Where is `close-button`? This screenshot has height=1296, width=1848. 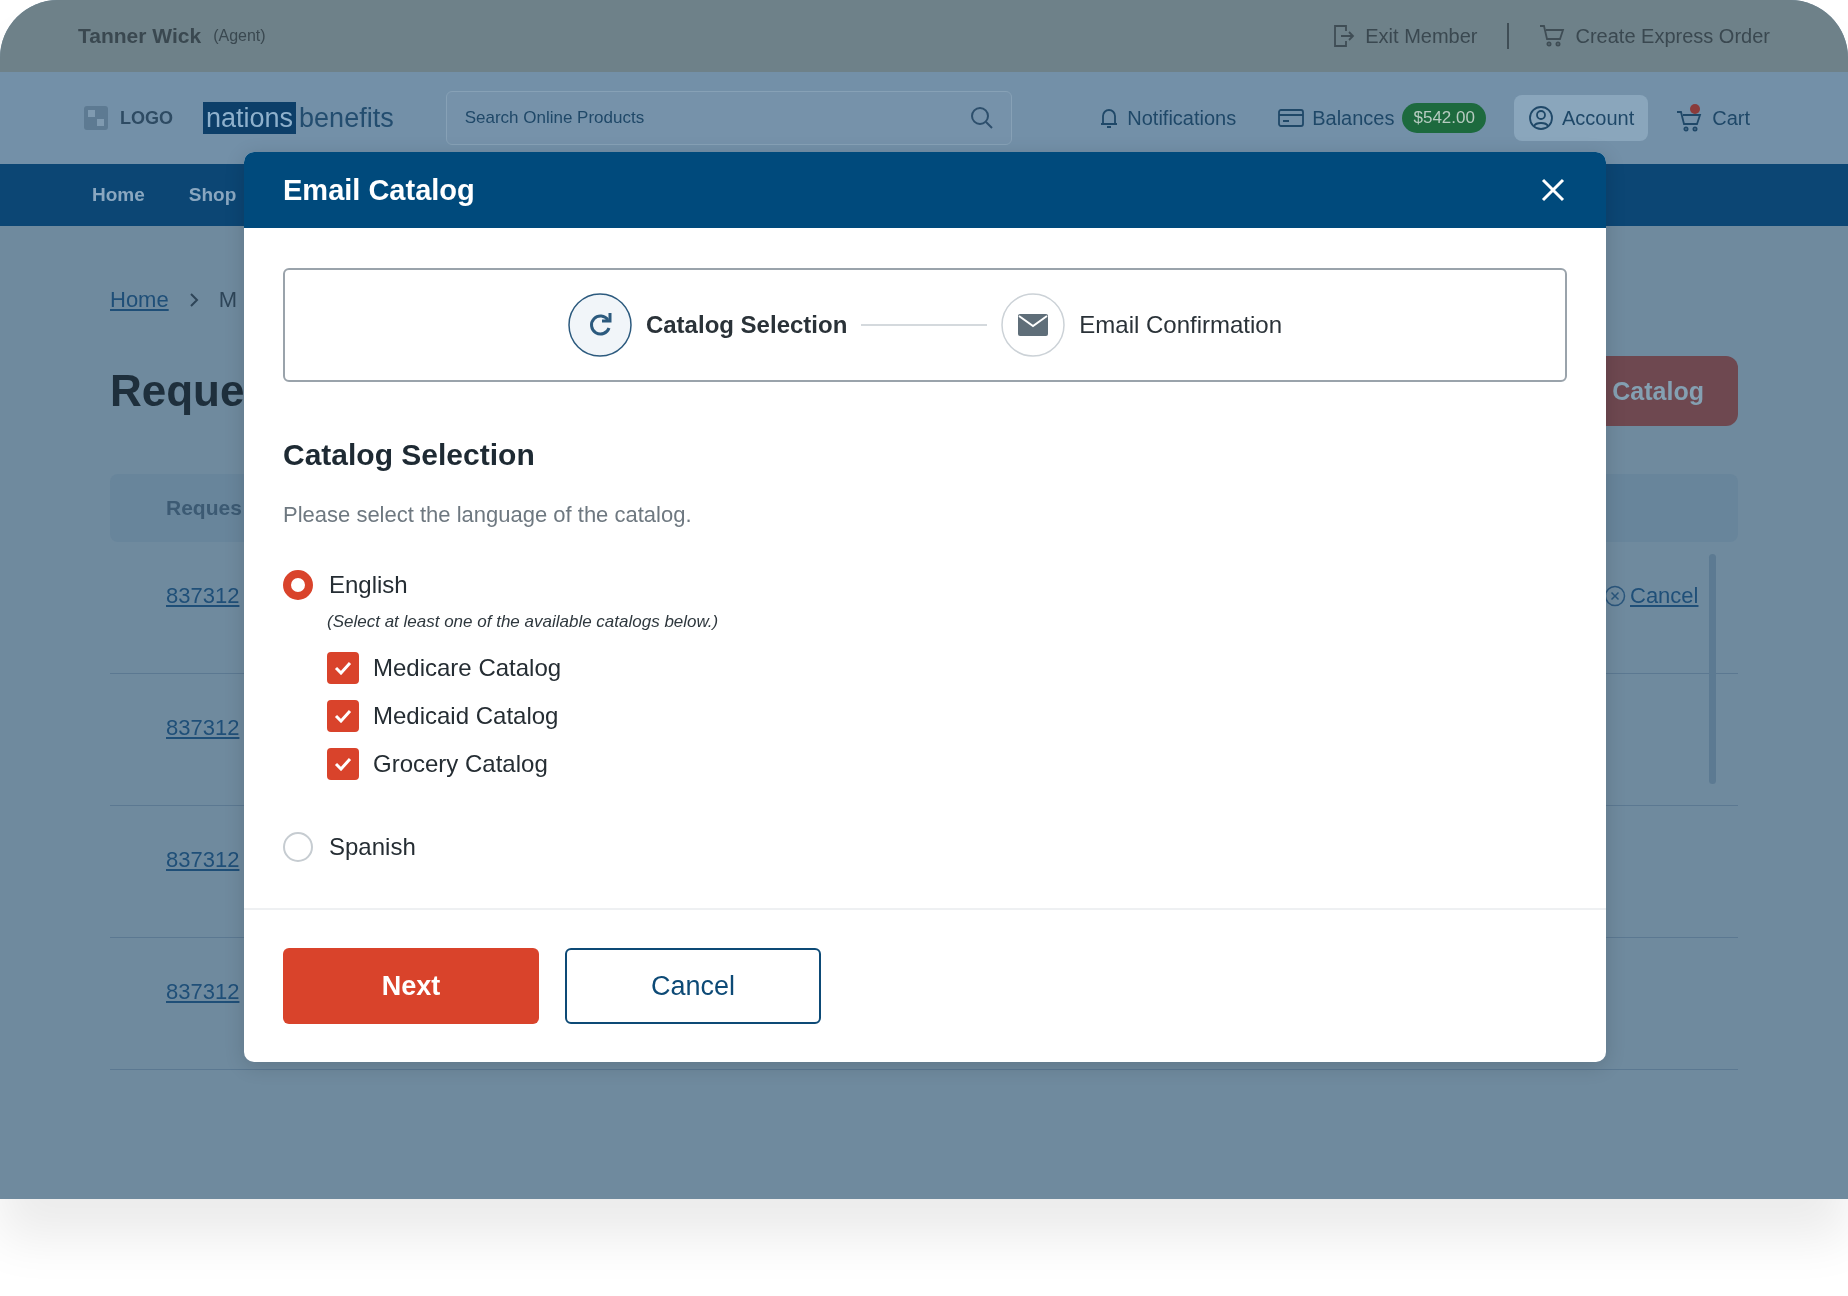
close-button is located at coordinates (1553, 190).